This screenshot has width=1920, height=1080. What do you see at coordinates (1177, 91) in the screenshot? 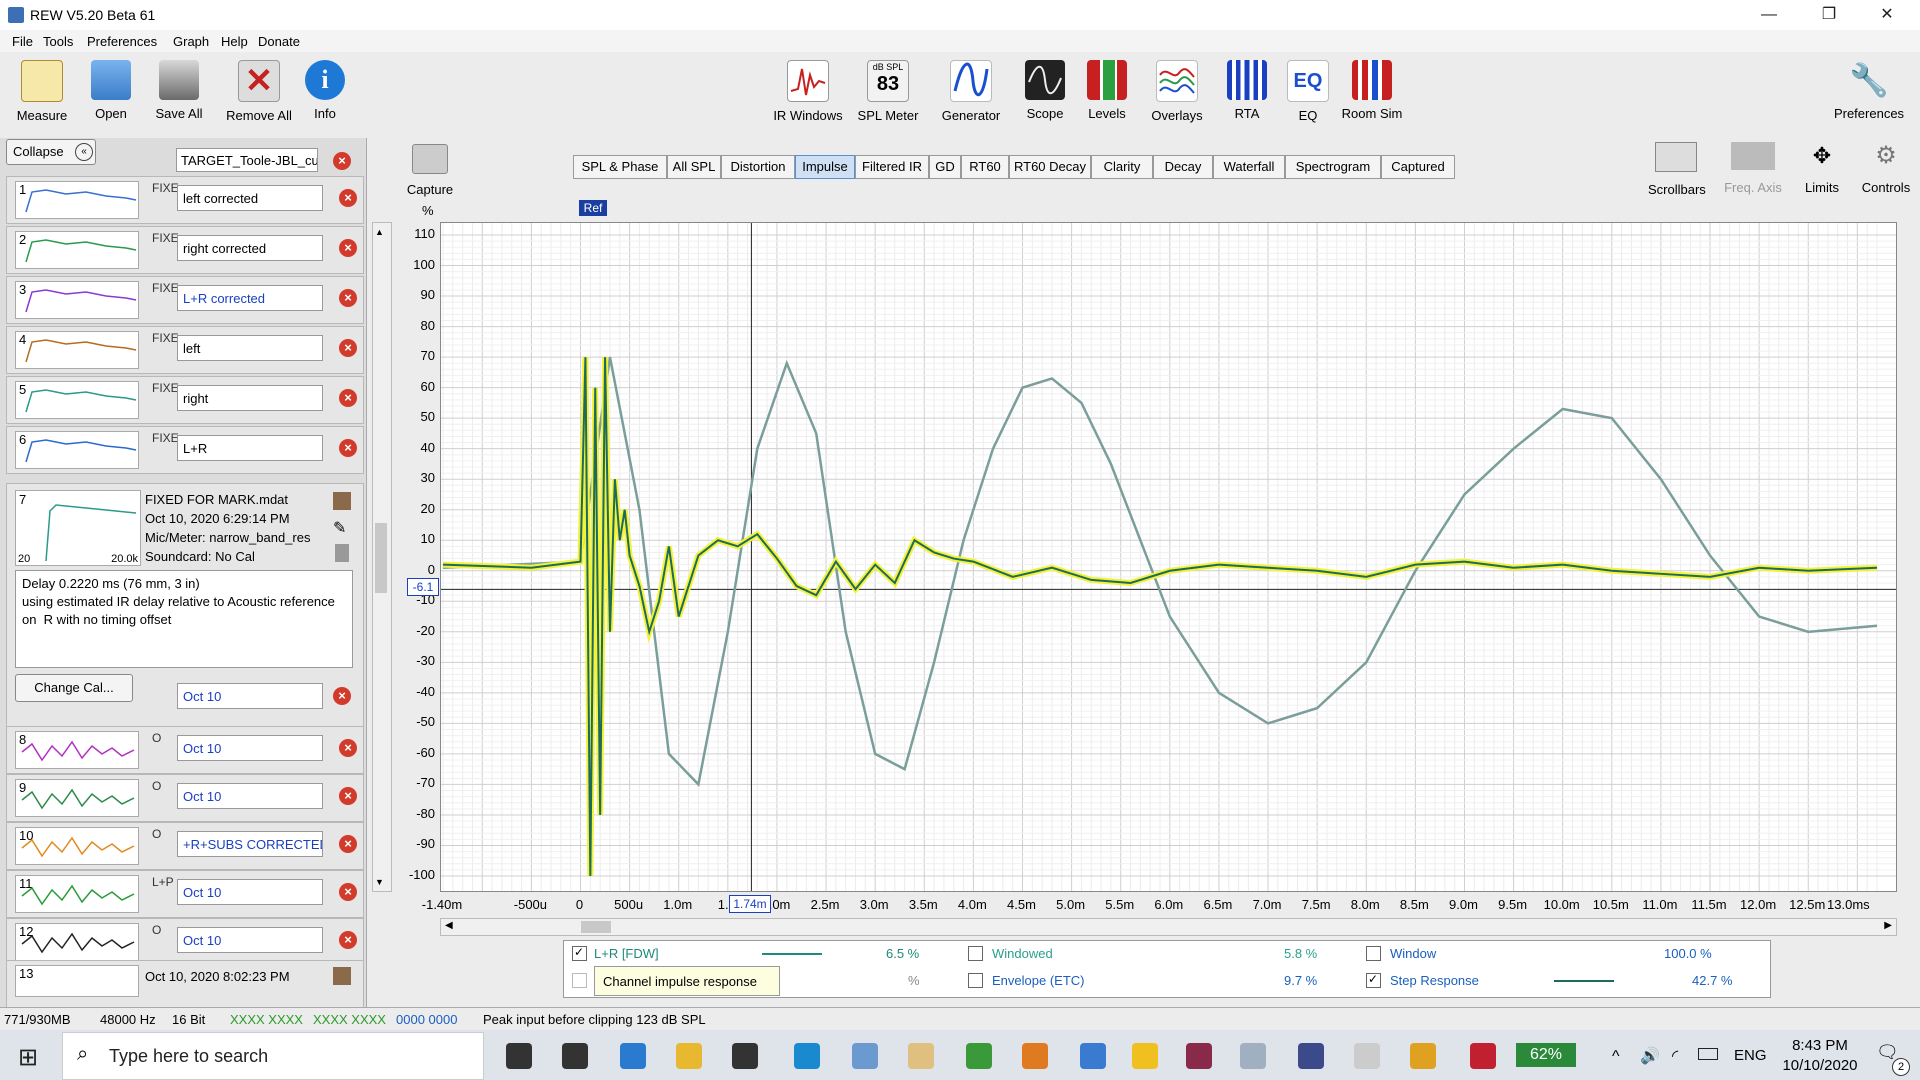
I see `overlays-button: Overlays` at bounding box center [1177, 91].